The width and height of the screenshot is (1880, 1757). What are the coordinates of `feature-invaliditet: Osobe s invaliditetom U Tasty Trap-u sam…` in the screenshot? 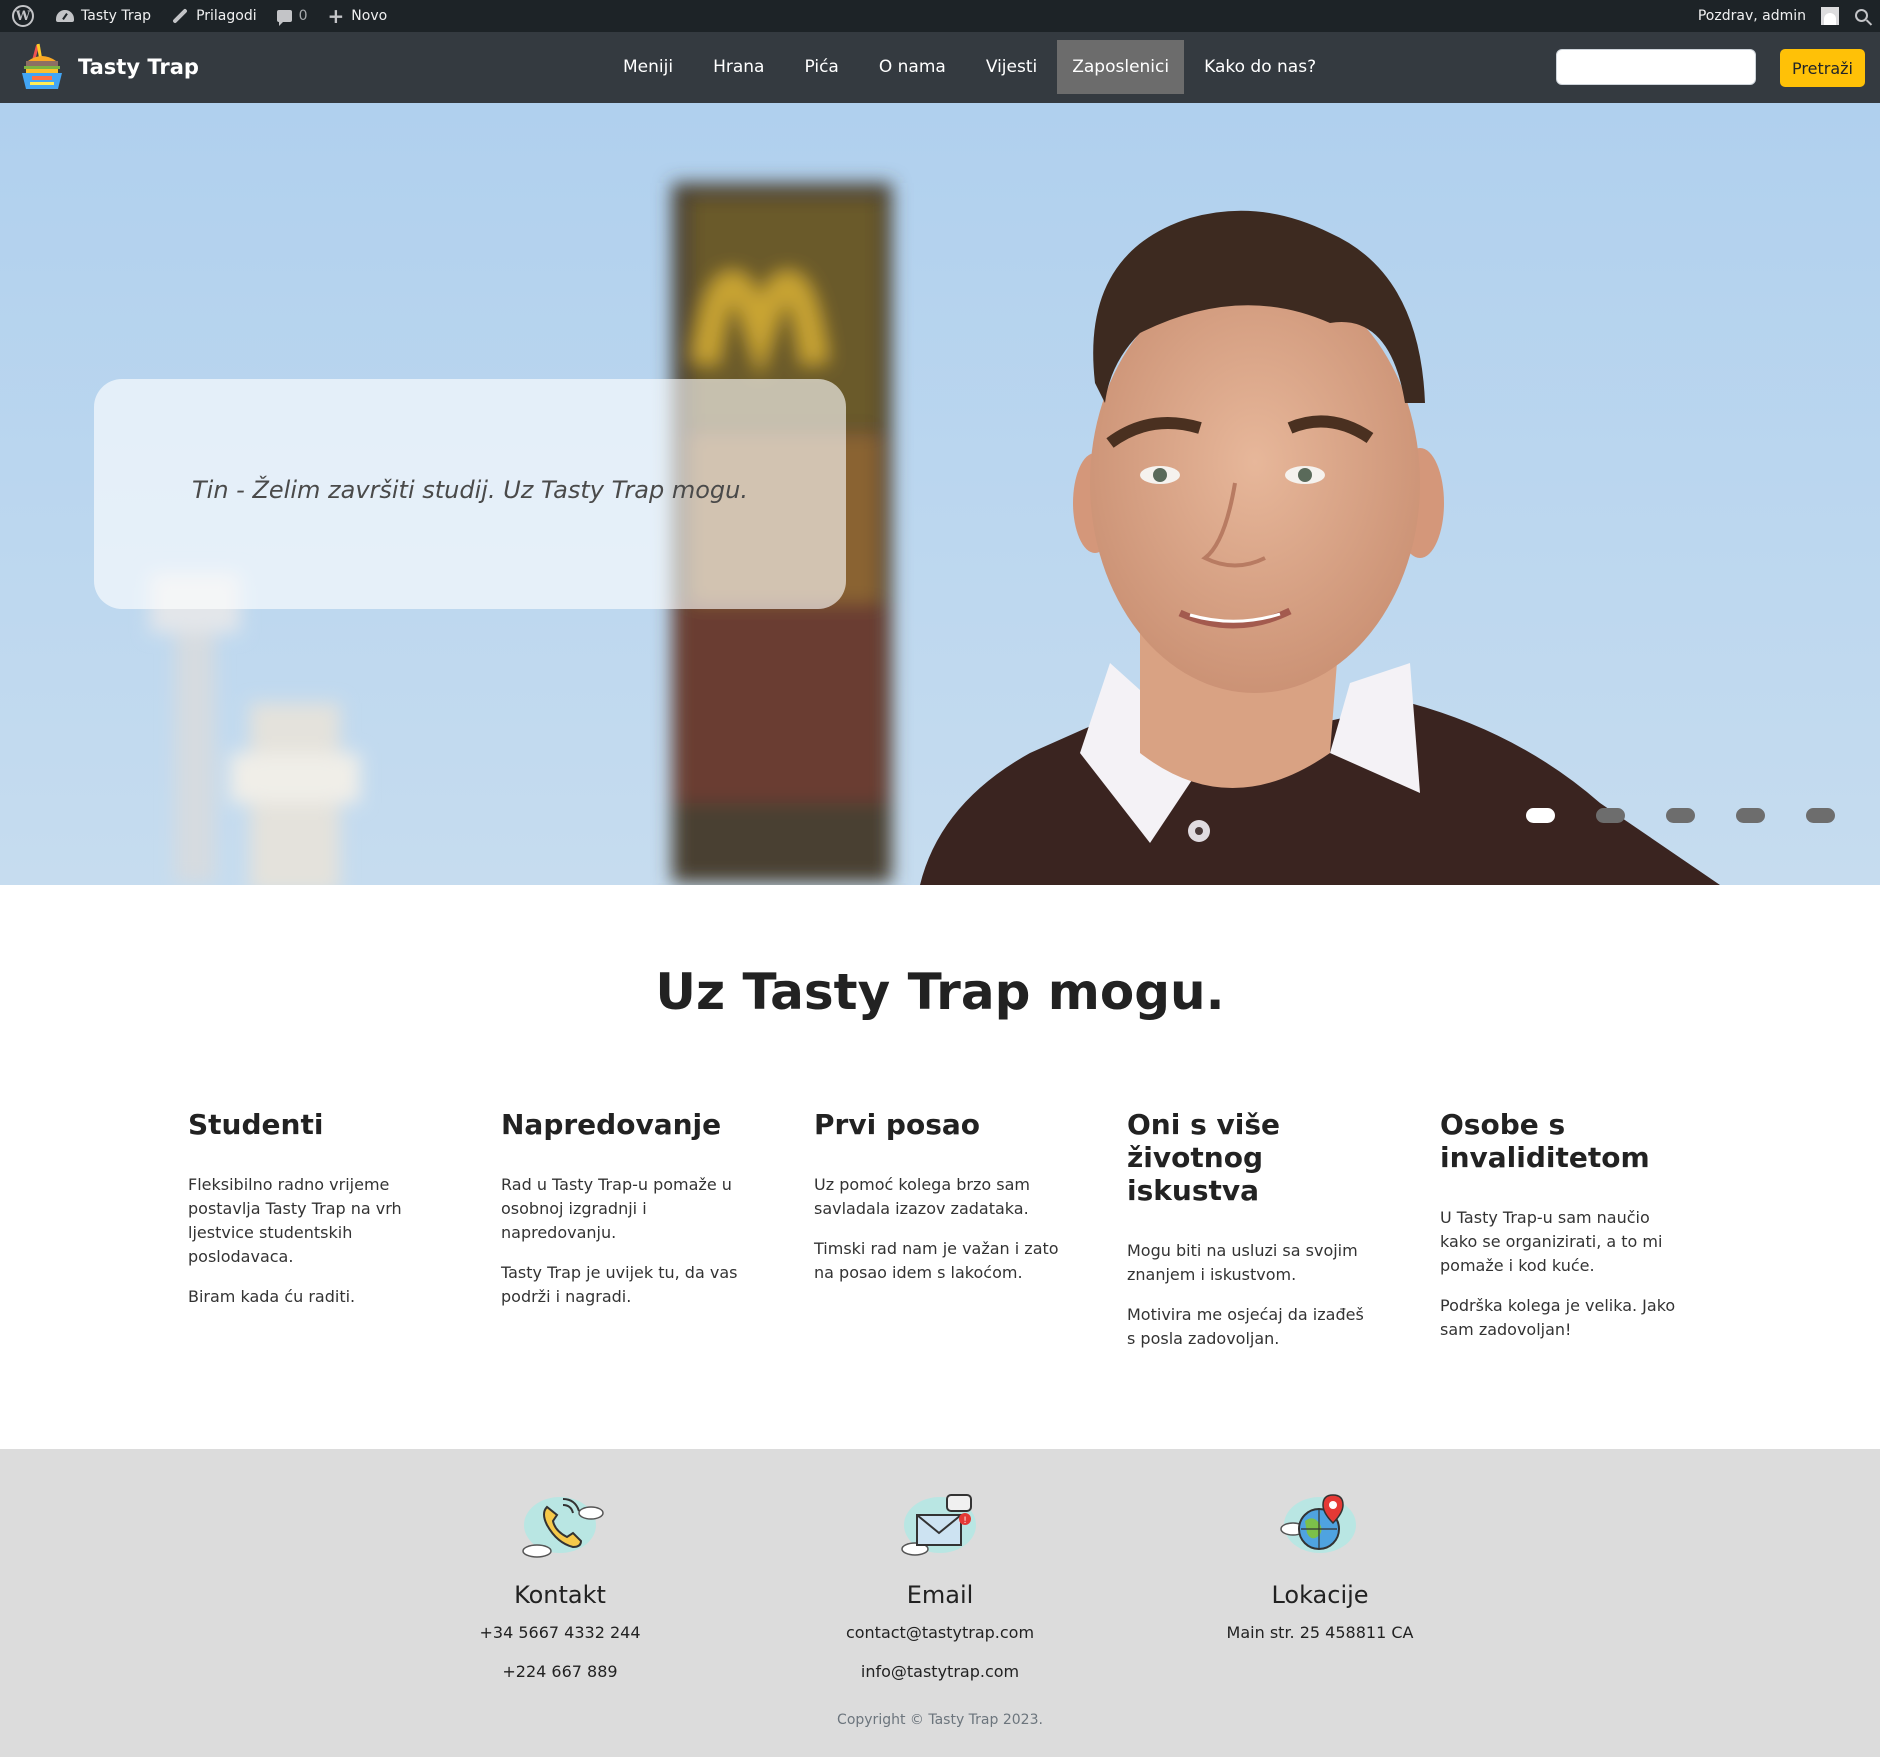 It's located at (1565, 1237).